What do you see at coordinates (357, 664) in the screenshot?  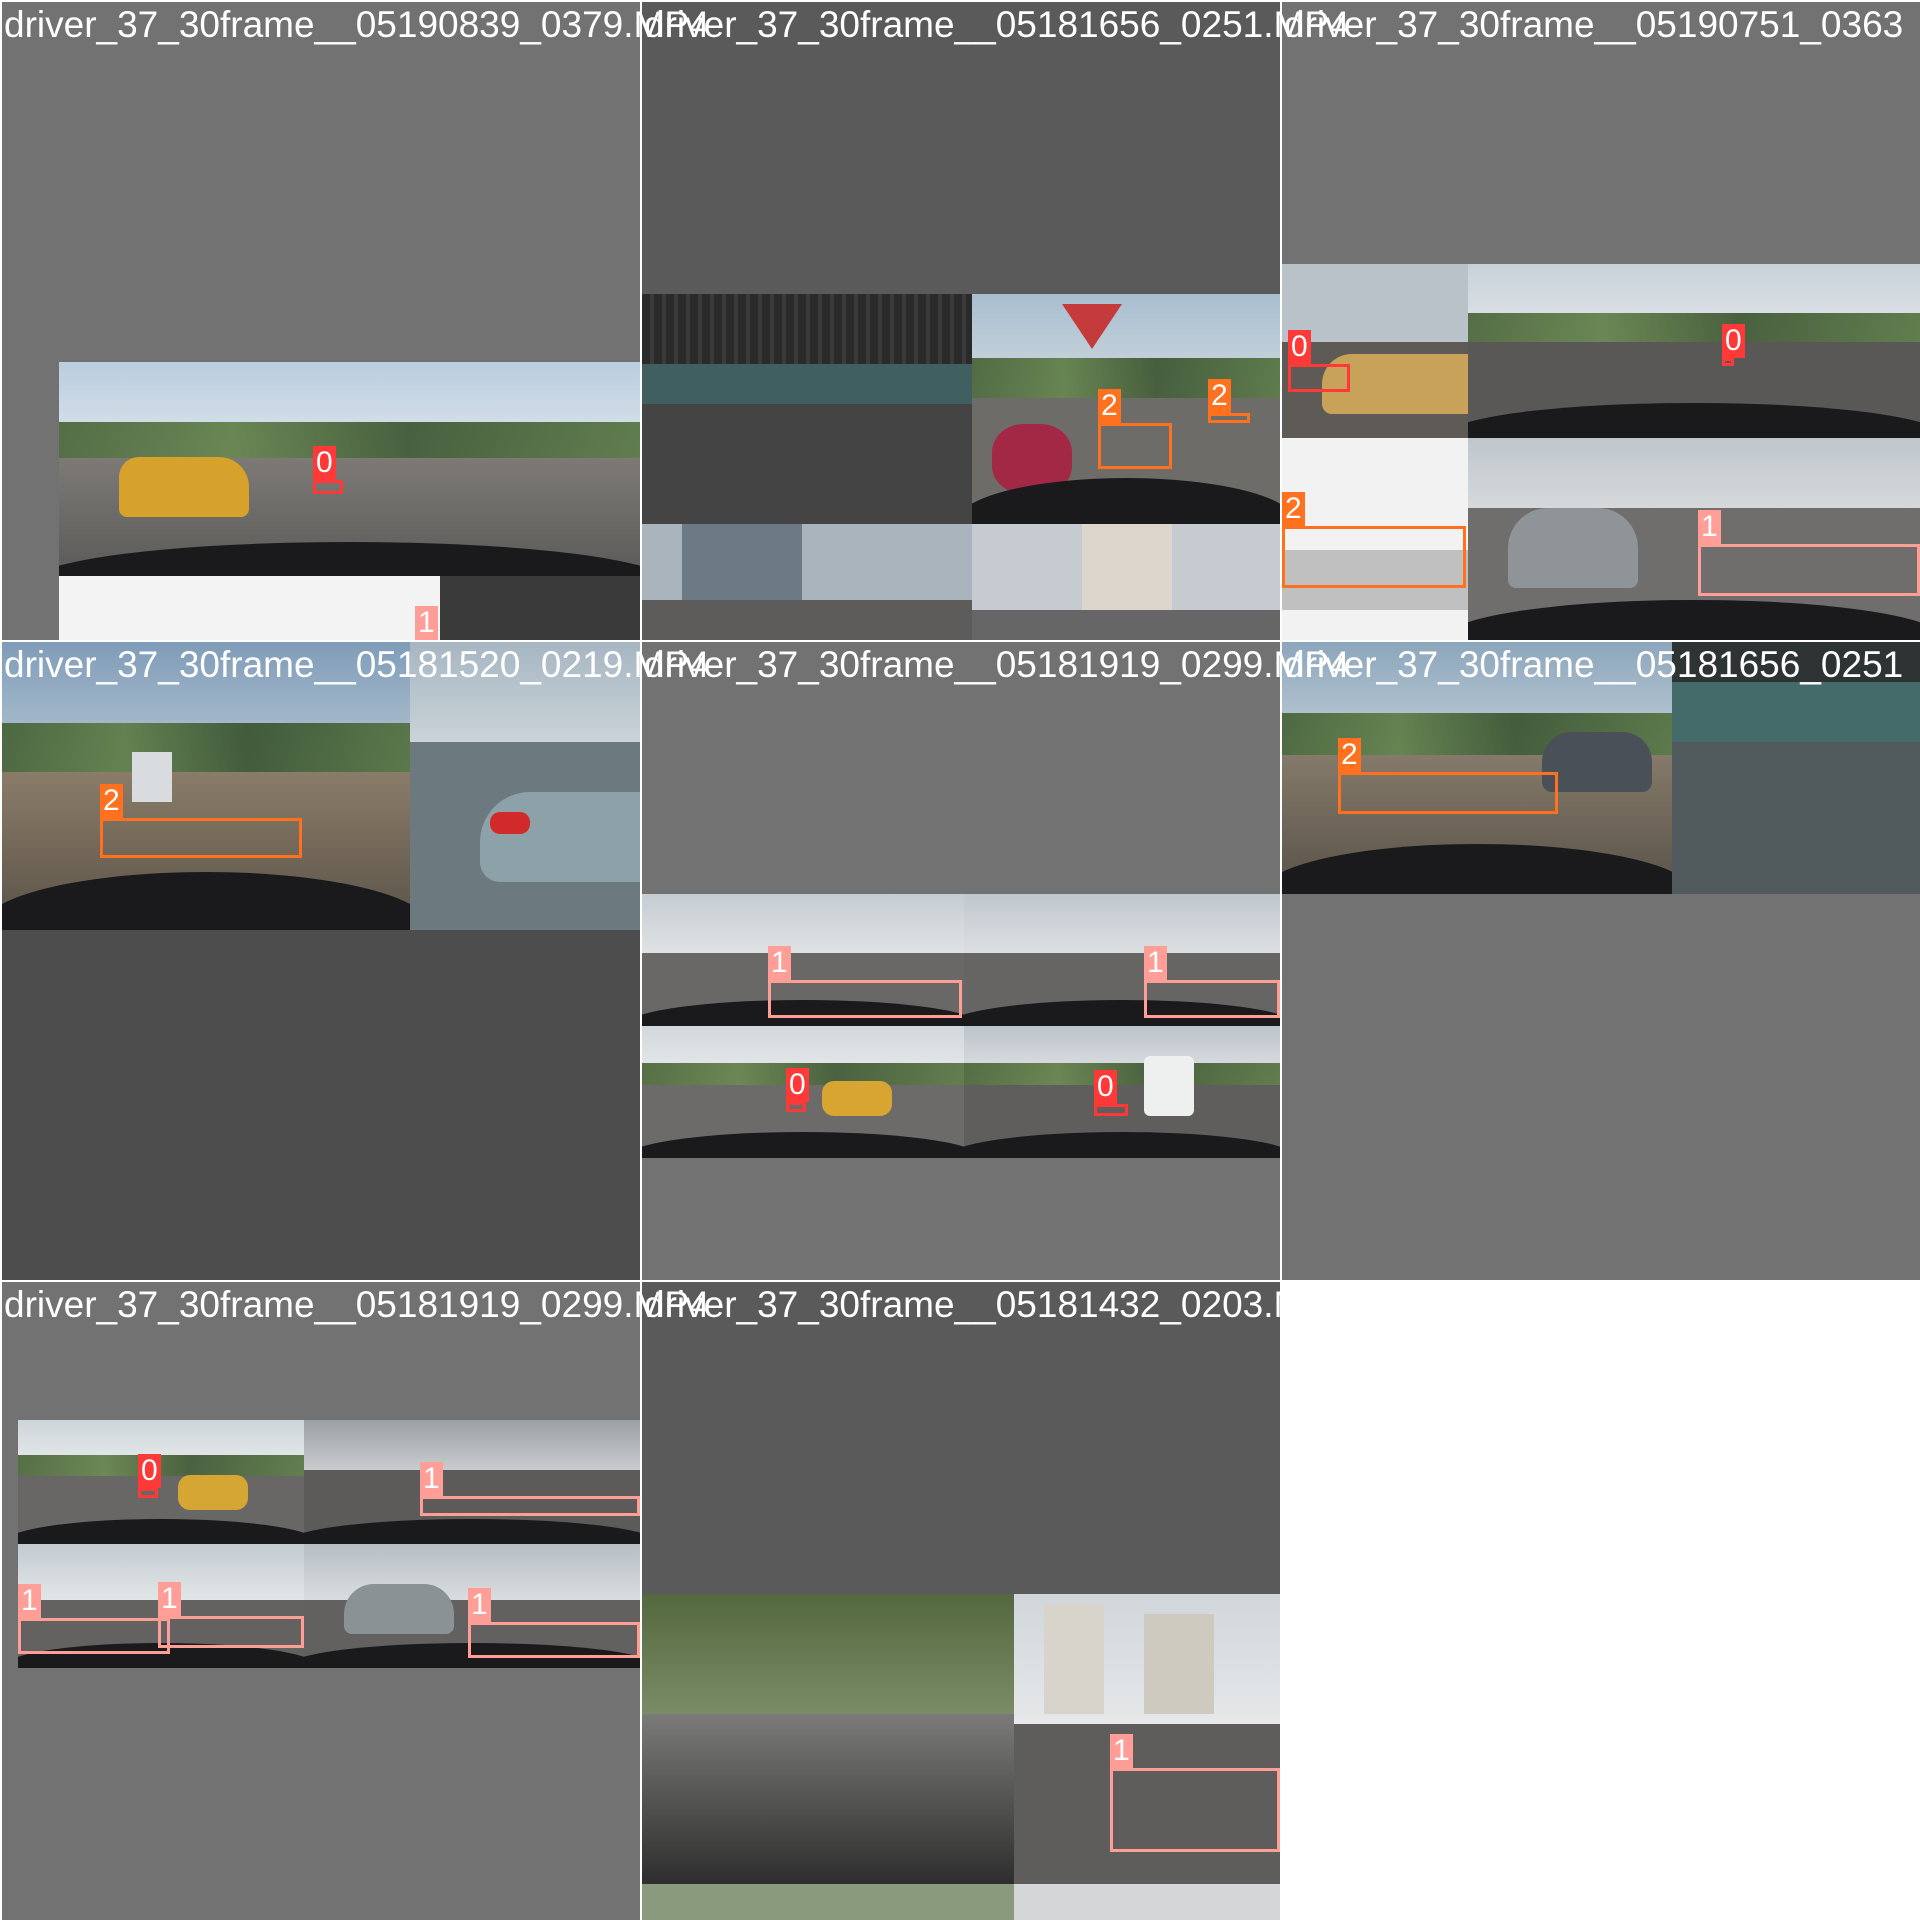 I see `tile-title: driver_37_30frame__05181520_0219.MP4` at bounding box center [357, 664].